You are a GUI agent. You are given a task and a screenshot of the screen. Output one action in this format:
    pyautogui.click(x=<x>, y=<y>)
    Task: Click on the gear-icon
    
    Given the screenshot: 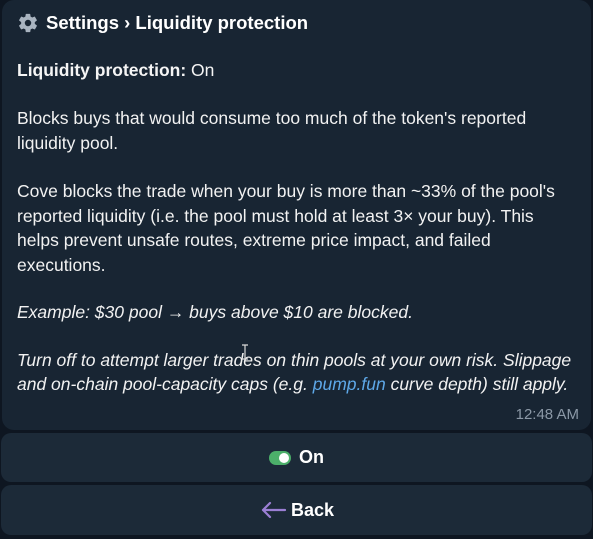 What is the action you would take?
    pyautogui.click(x=28, y=23)
    